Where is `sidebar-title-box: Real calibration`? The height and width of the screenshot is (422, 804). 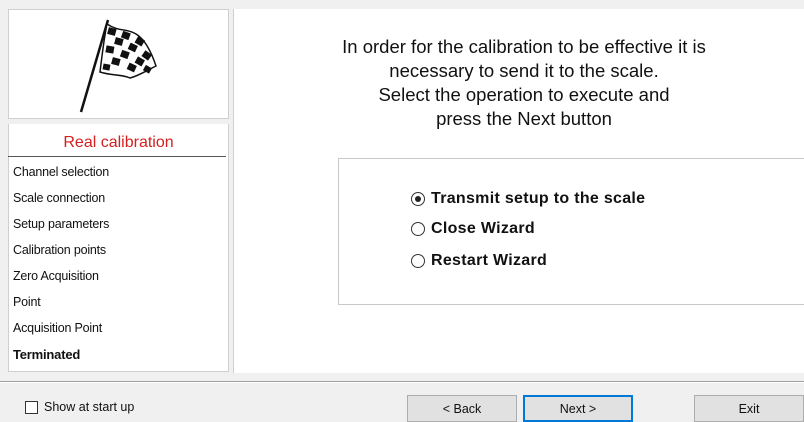 sidebar-title-box: Real calibration is located at coordinates (118, 141).